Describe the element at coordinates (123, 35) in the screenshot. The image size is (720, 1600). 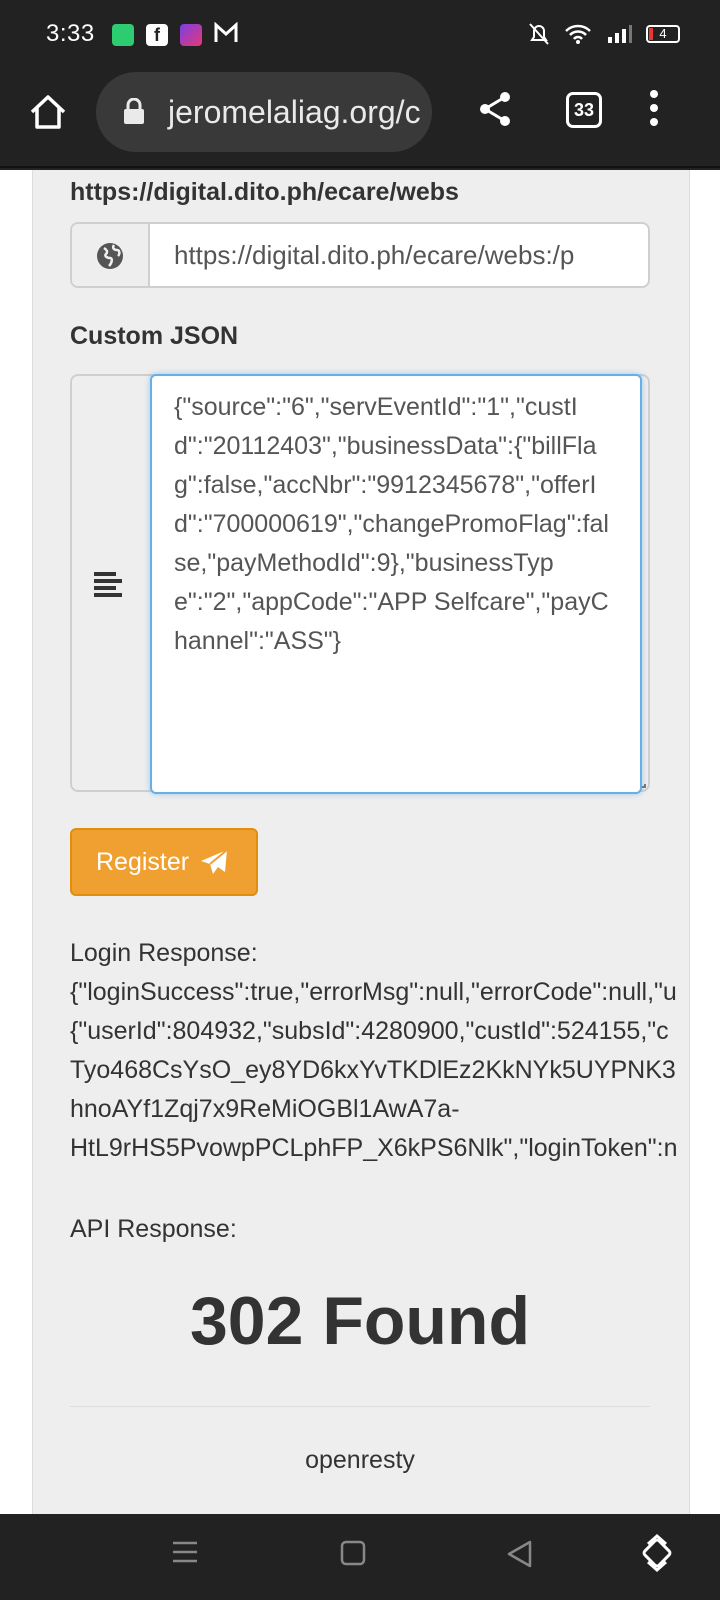
I see `app-icon` at that location.